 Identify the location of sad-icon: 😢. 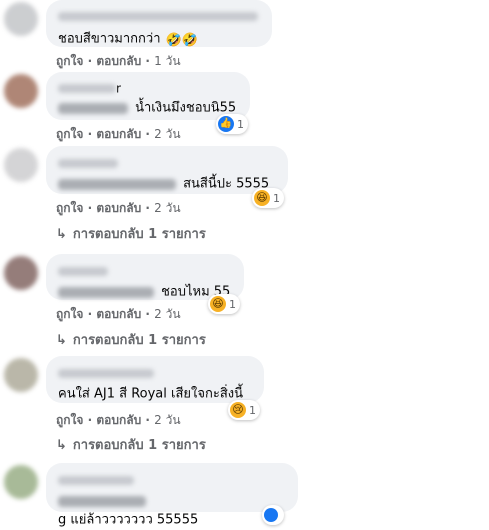
(238, 410).